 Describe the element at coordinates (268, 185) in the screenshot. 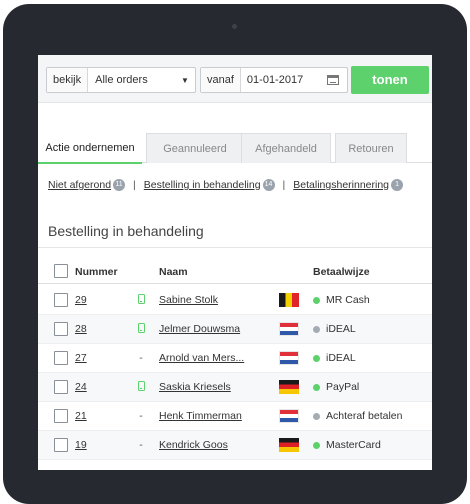

I see `count-badge: 14` at that location.